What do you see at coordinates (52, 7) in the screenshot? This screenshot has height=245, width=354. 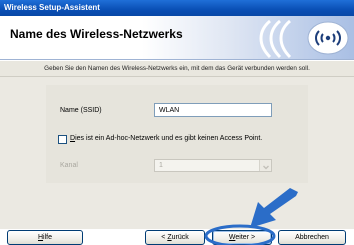 I see `window-title: Wireless Setup-Assistent` at bounding box center [52, 7].